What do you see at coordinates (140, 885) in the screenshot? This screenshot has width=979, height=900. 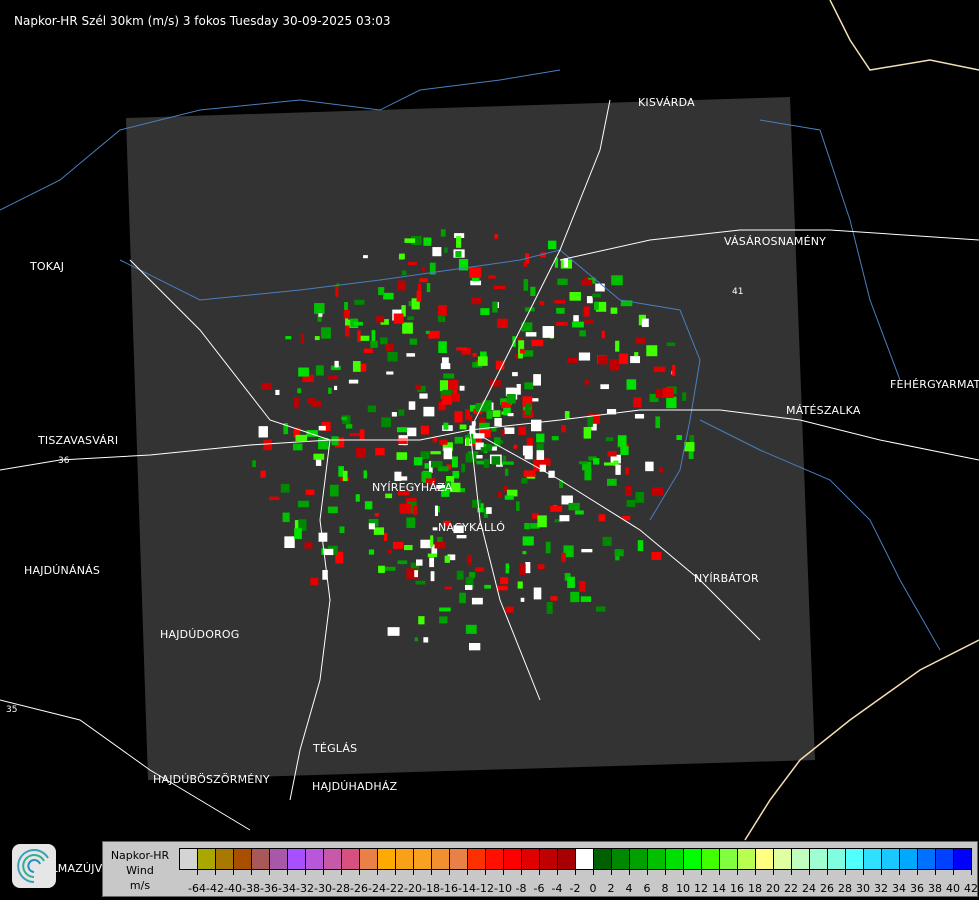 I see `legend-unit: m/s` at bounding box center [140, 885].